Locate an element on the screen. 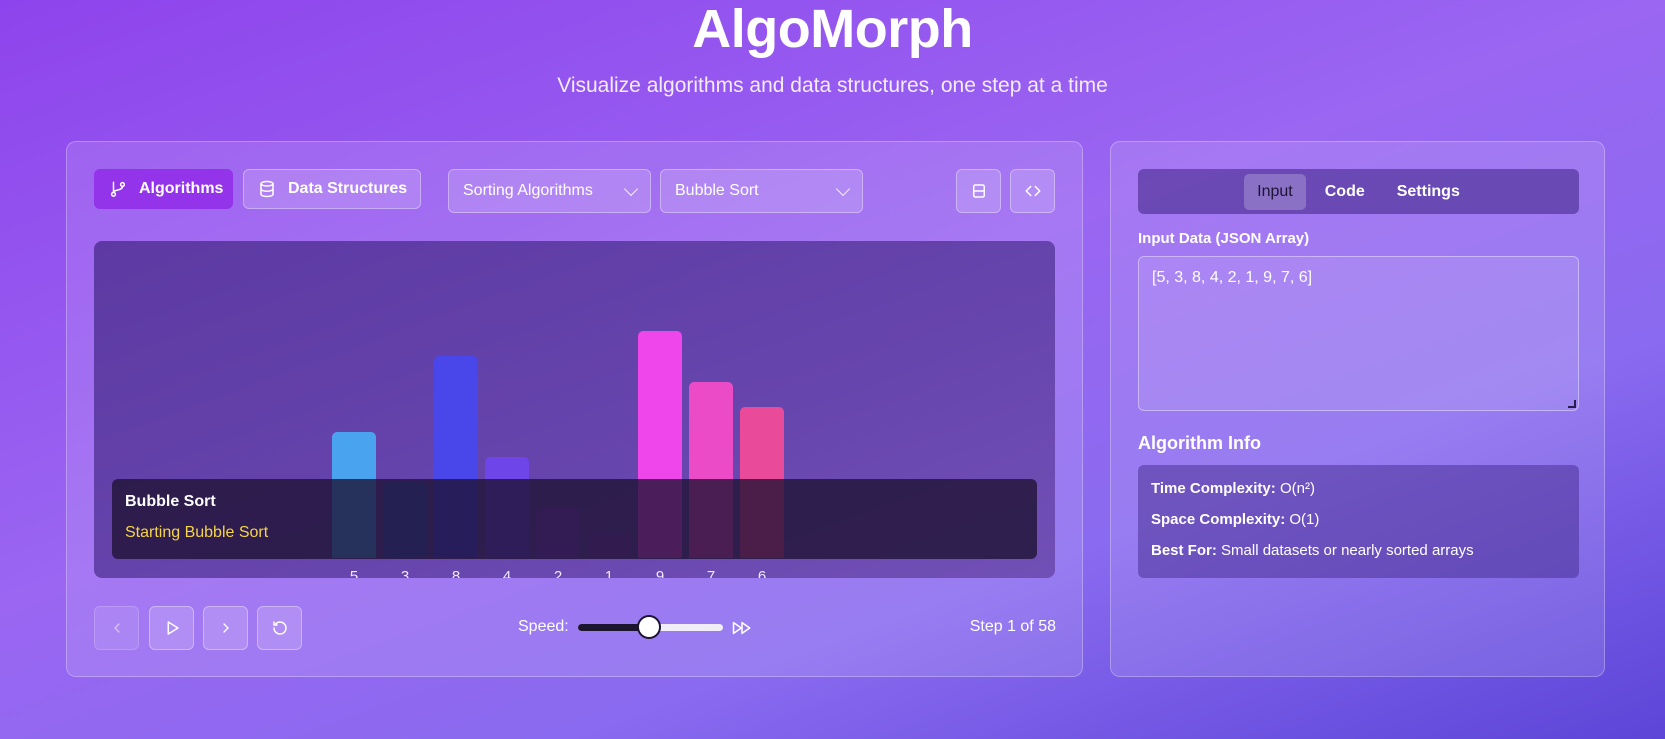 Image resolution: width=1665 pixels, height=739 pixels. algorithm-select-value: Bubble Sort is located at coordinates (717, 190).